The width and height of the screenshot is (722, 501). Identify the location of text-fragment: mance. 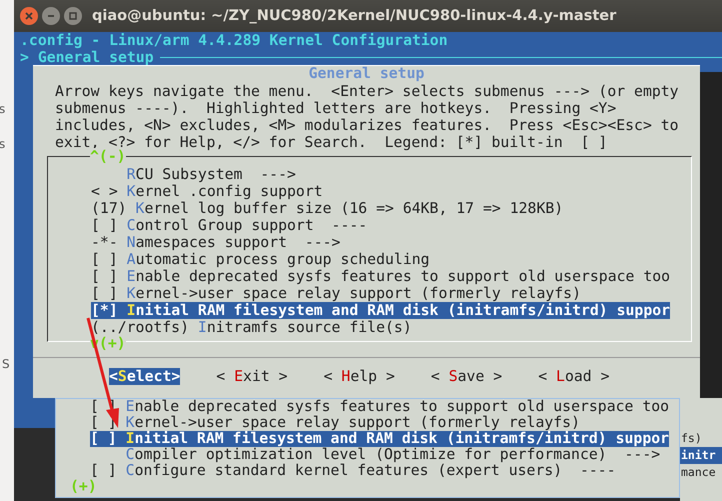
(698, 472).